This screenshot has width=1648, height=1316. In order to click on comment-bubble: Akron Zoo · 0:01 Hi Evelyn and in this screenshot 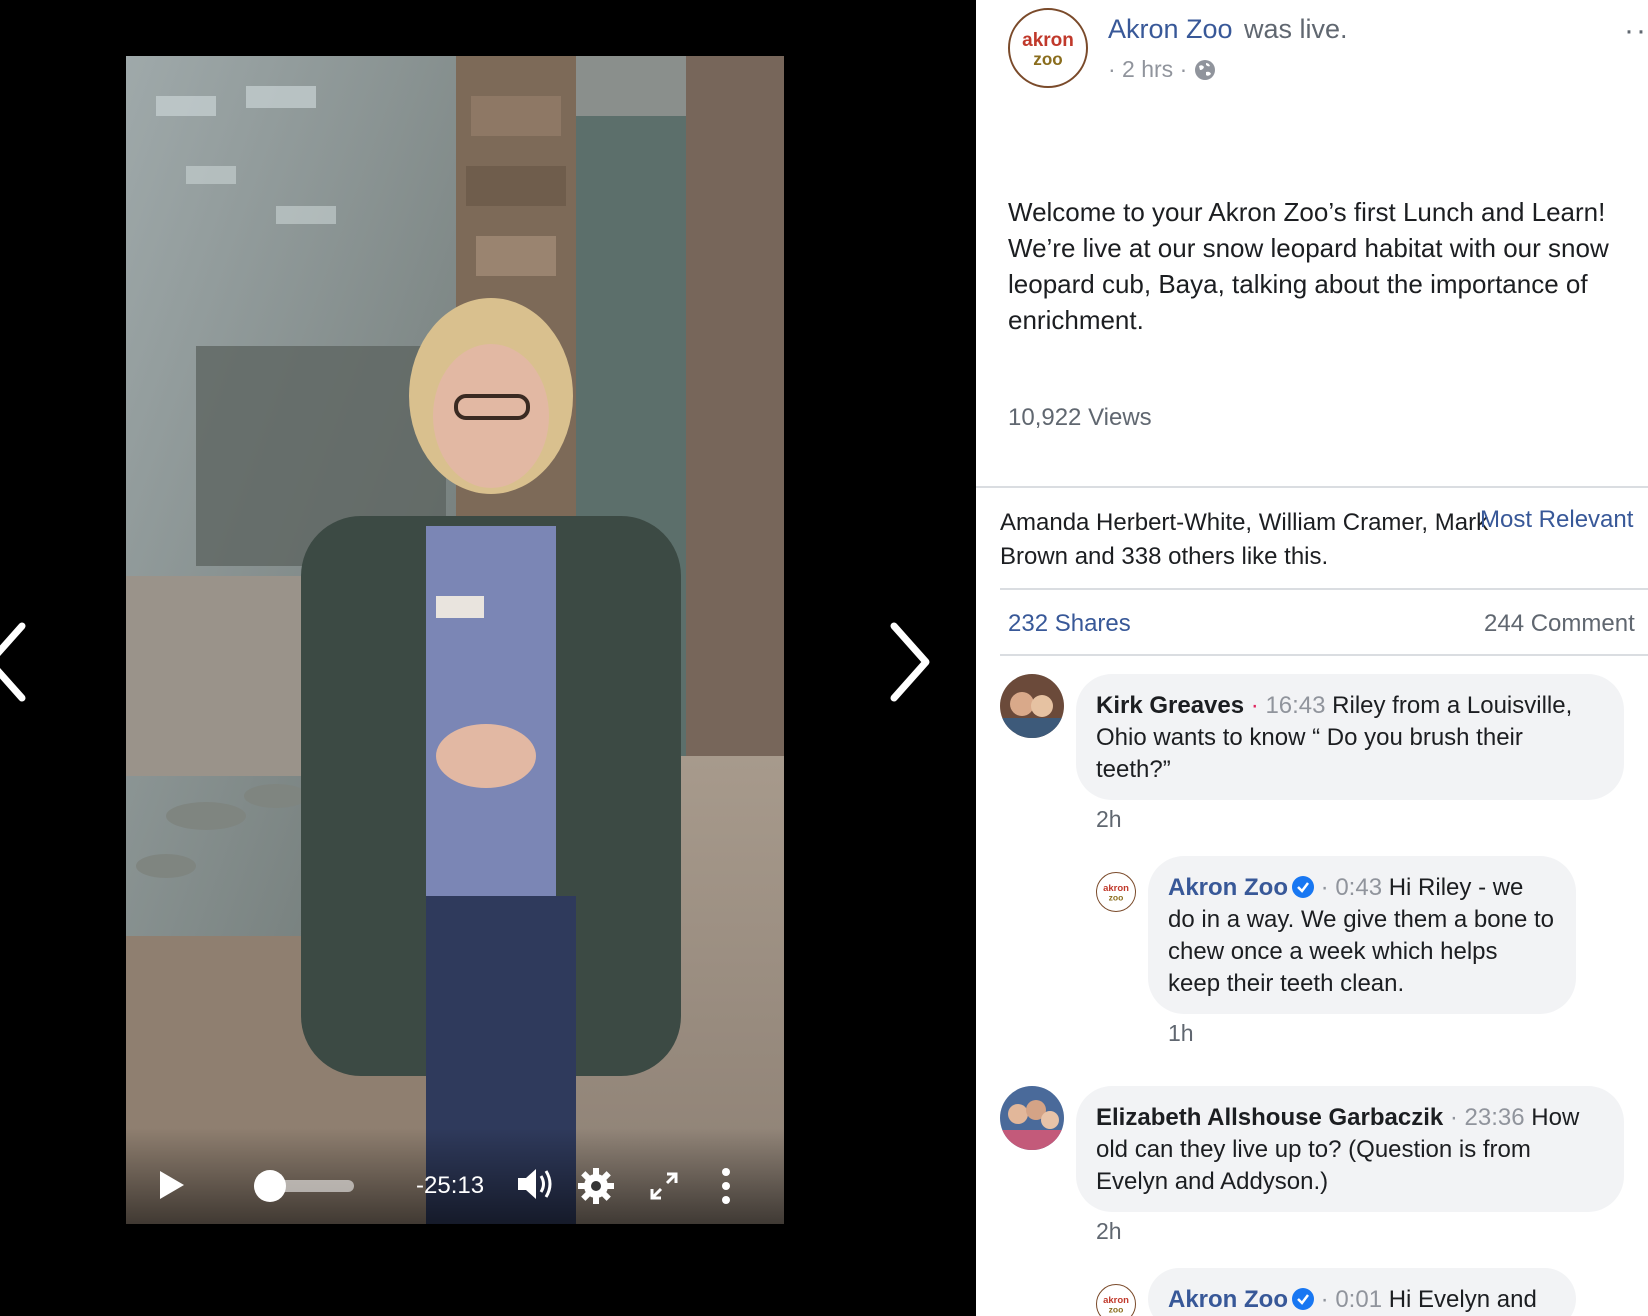, I will do `click(1362, 1292)`.